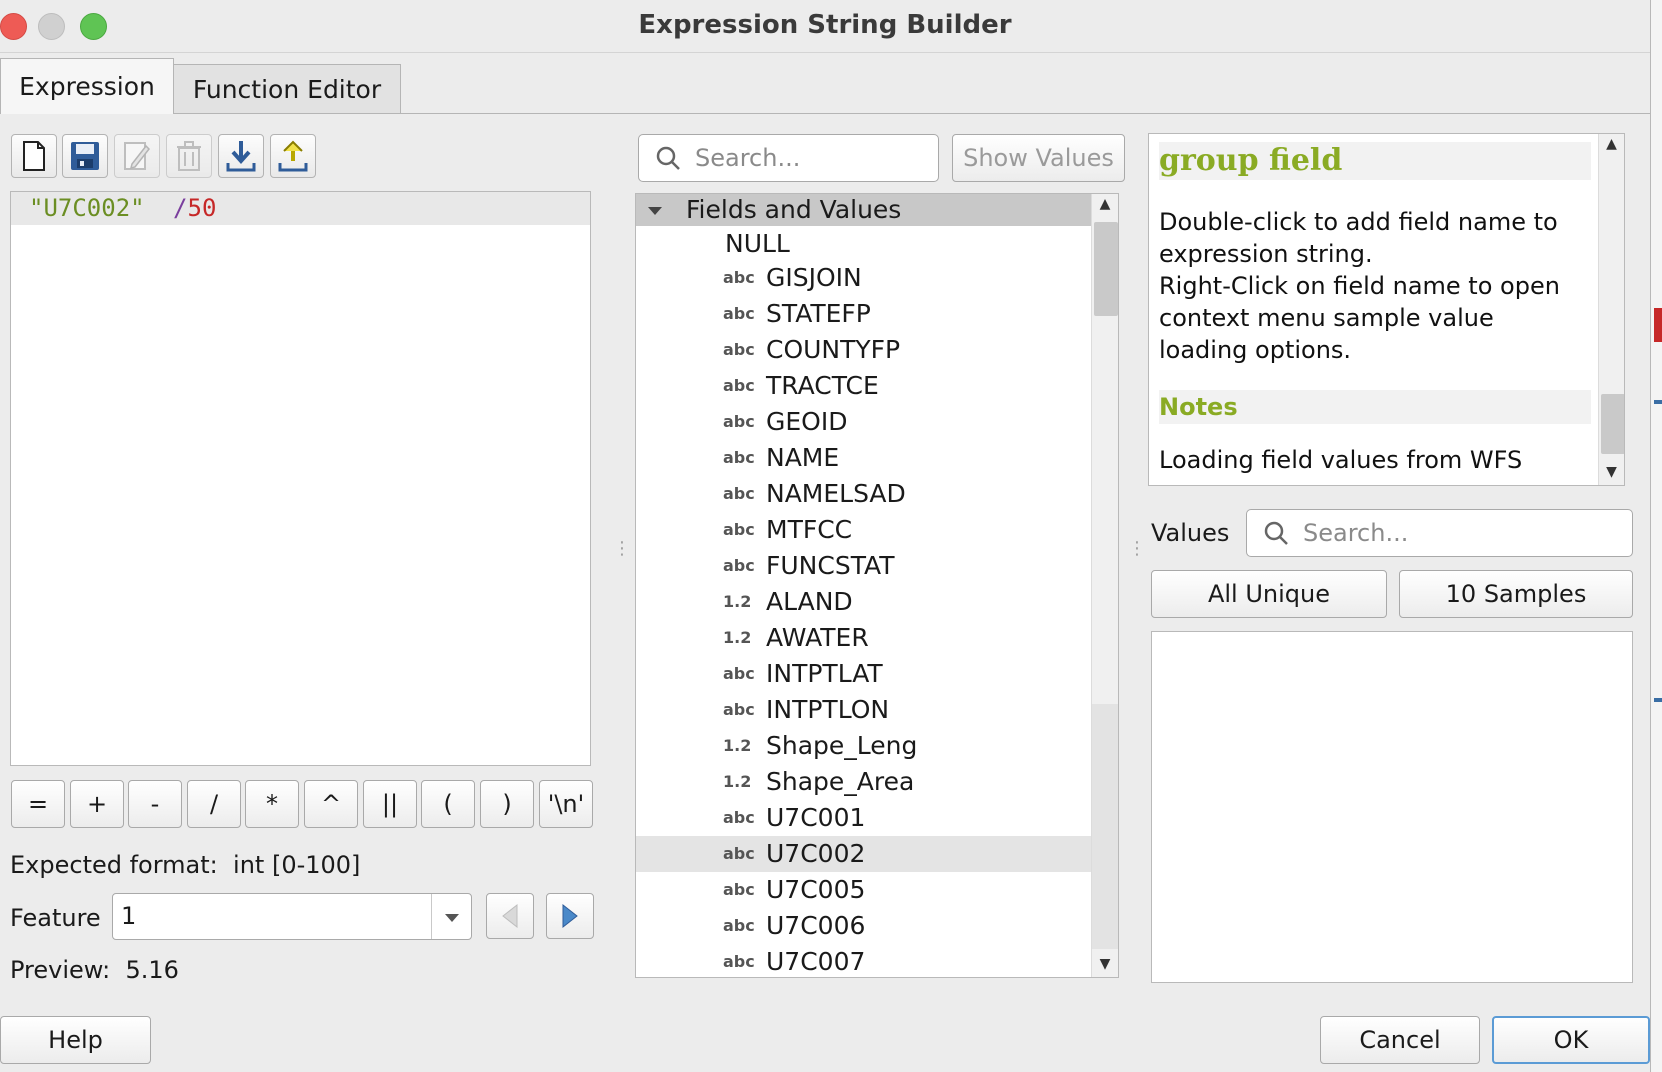 The width and height of the screenshot is (1662, 1072). Describe the element at coordinates (863, 854) in the screenshot. I see `tree-item-selected: abc U7C002` at that location.